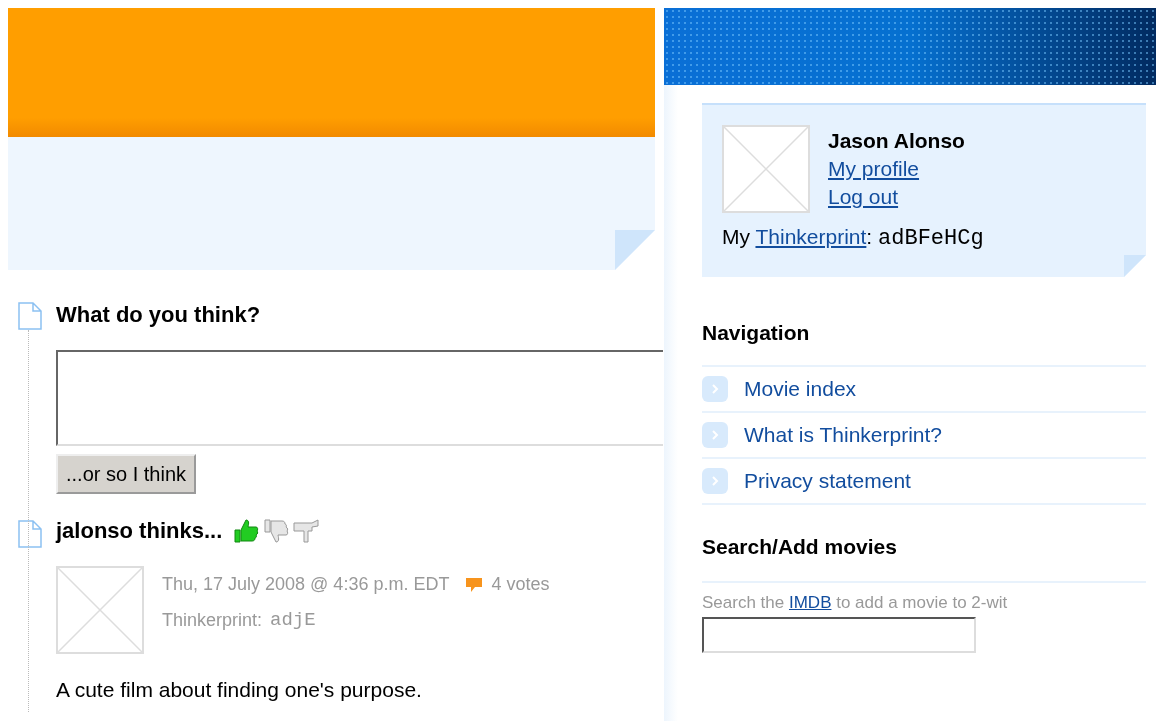 Image resolution: width=1156 pixels, height=721 pixels. Describe the element at coordinates (293, 620) in the screenshot. I see `thinkerprint-code: adjE` at that location.